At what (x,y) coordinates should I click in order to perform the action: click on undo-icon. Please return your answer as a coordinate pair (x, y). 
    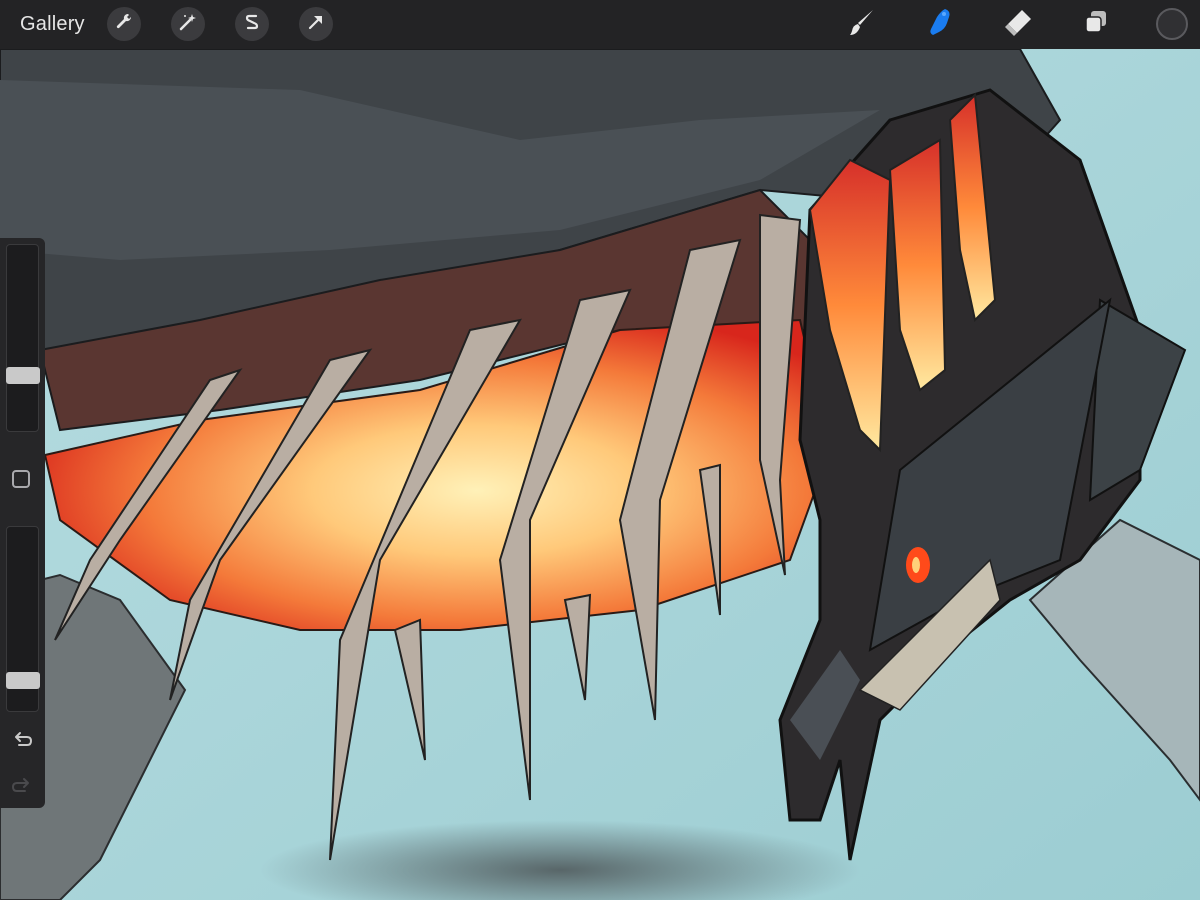
    Looking at the image, I should click on (22, 742).